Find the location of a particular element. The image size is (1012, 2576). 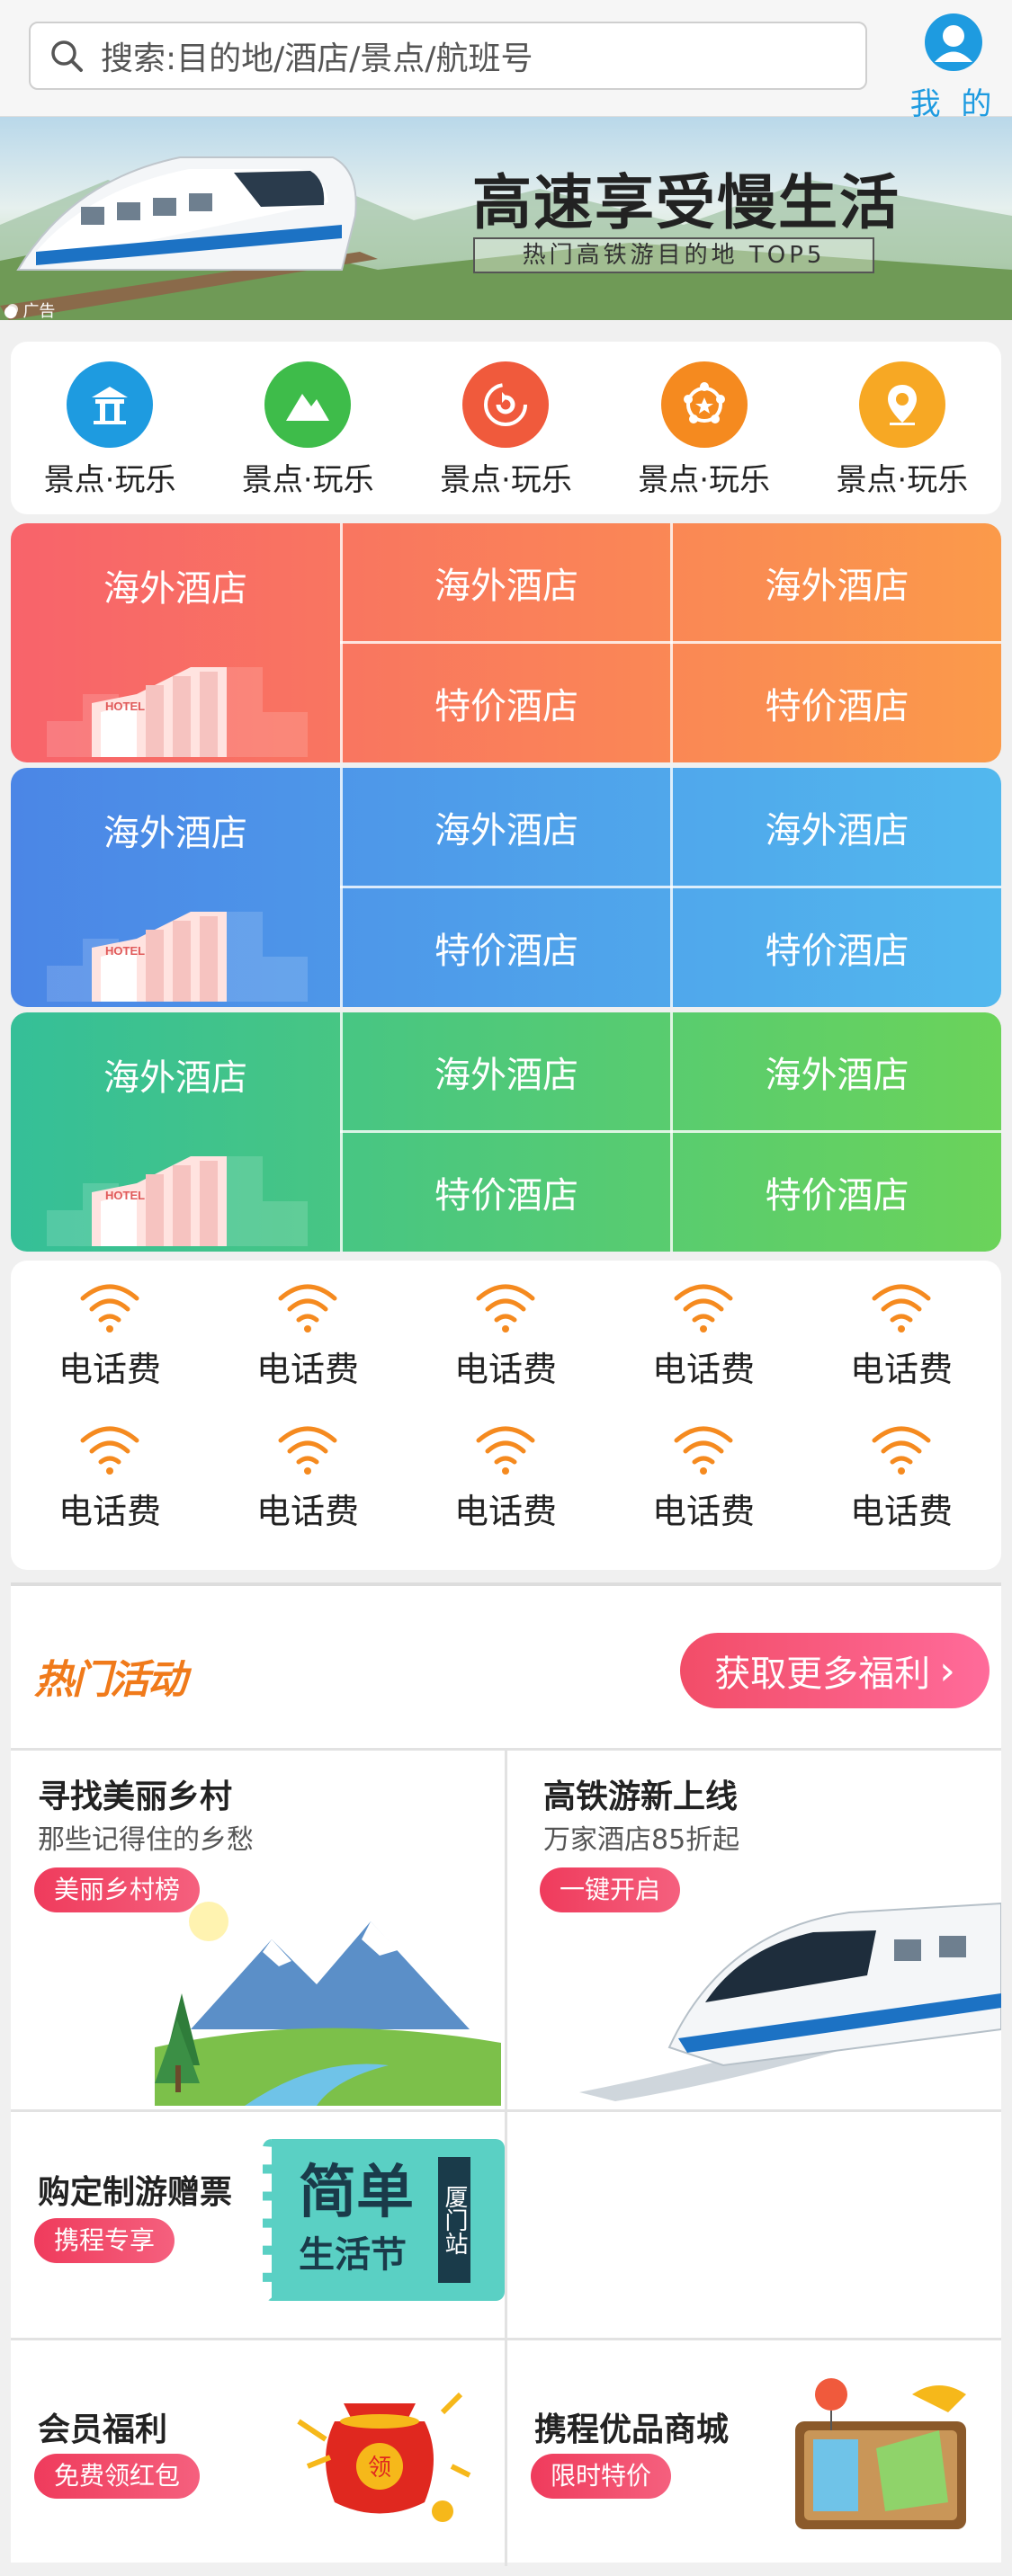

red-envelope-bag-illustration: 领 is located at coordinates (384, 2457).